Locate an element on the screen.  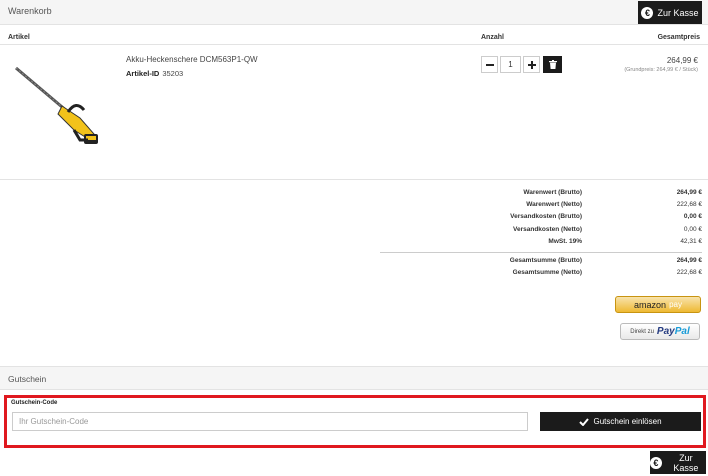
item-base-price: (Grundpreis: 264,99 € / Stück) is located at coordinates (661, 70).